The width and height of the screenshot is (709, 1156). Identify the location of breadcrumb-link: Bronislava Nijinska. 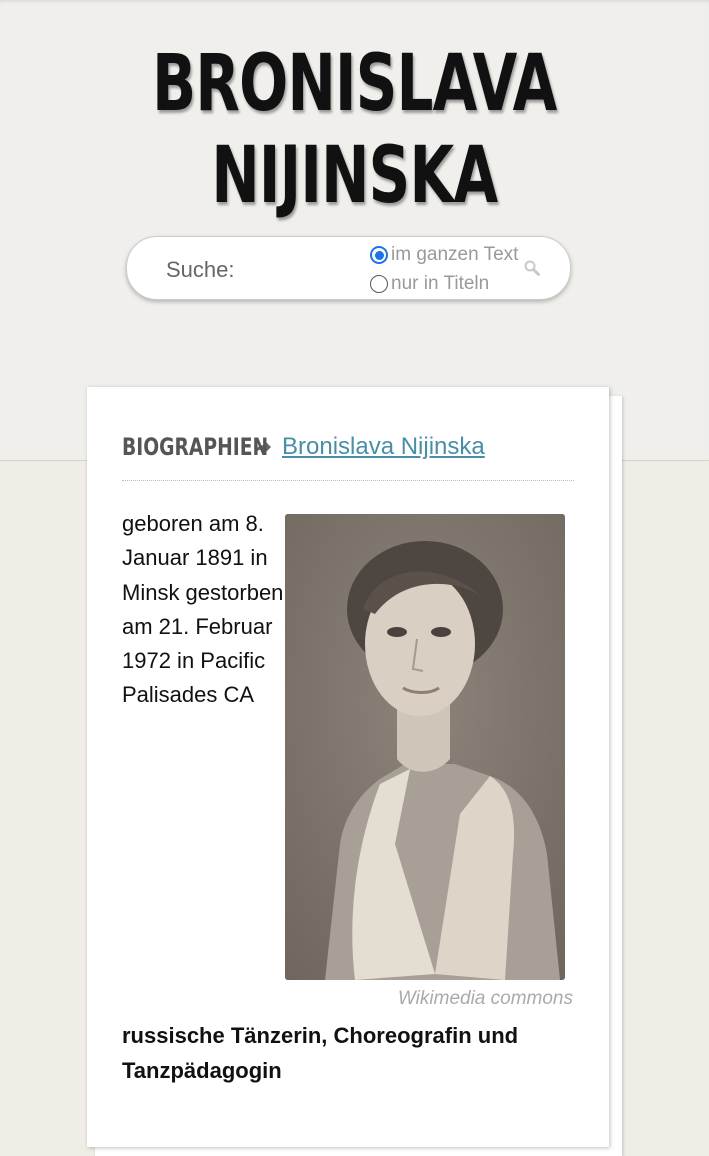
(383, 447).